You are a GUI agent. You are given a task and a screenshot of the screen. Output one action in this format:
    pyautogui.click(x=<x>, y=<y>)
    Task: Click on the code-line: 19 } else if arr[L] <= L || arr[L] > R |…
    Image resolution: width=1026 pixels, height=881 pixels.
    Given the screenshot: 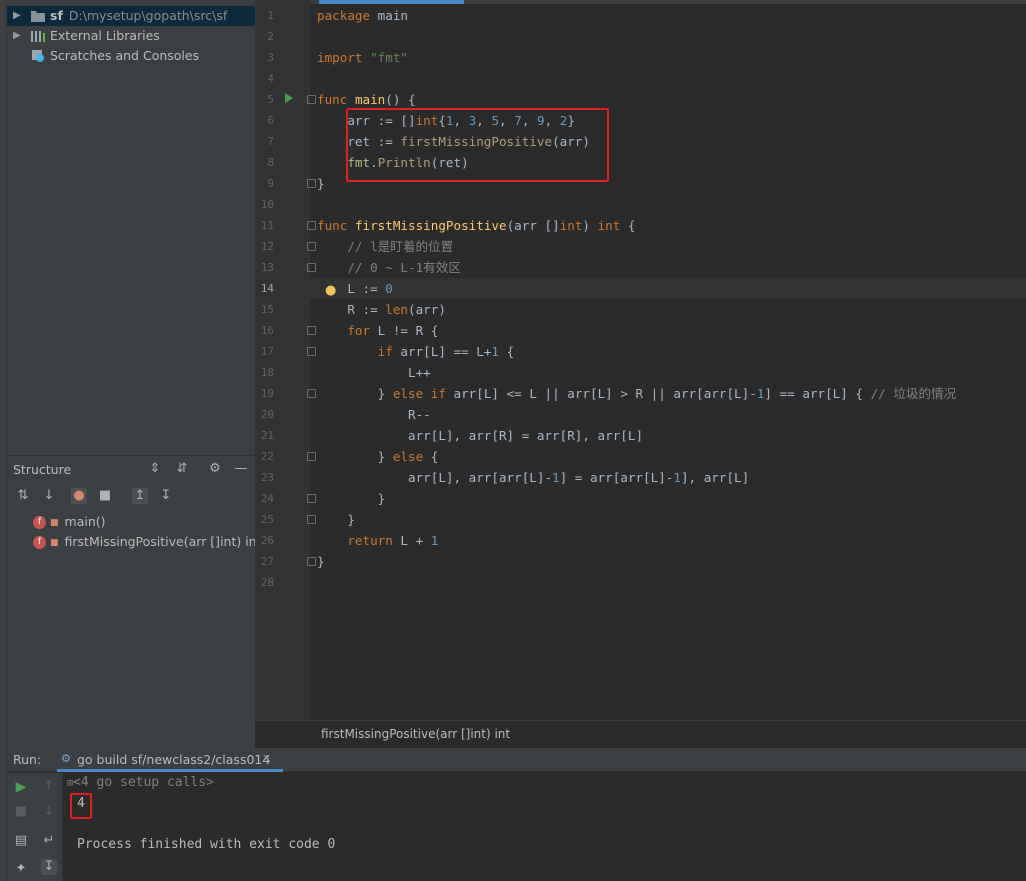 What is the action you would take?
    pyautogui.click(x=640, y=393)
    